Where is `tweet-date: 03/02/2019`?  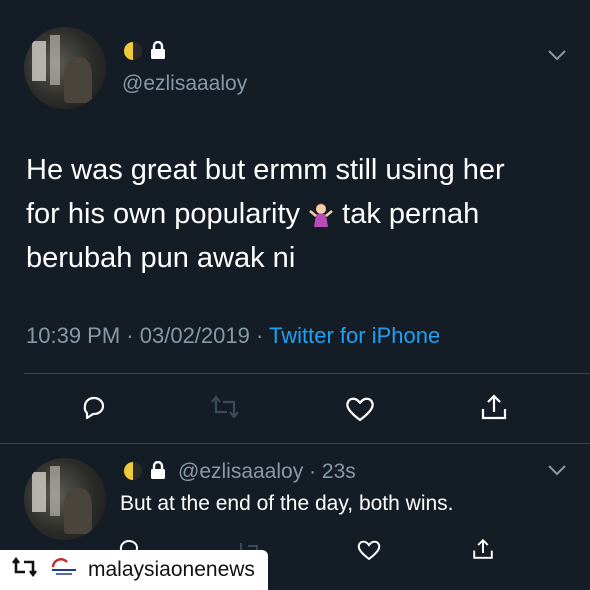
tweet-date: 03/02/2019 is located at coordinates (194, 335).